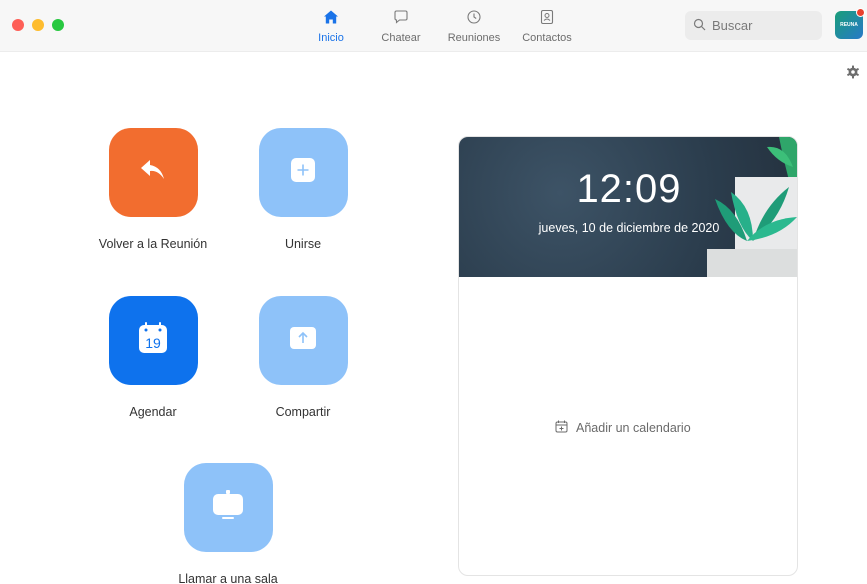 This screenshot has width=867, height=584. I want to click on plus-icon, so click(303, 172).